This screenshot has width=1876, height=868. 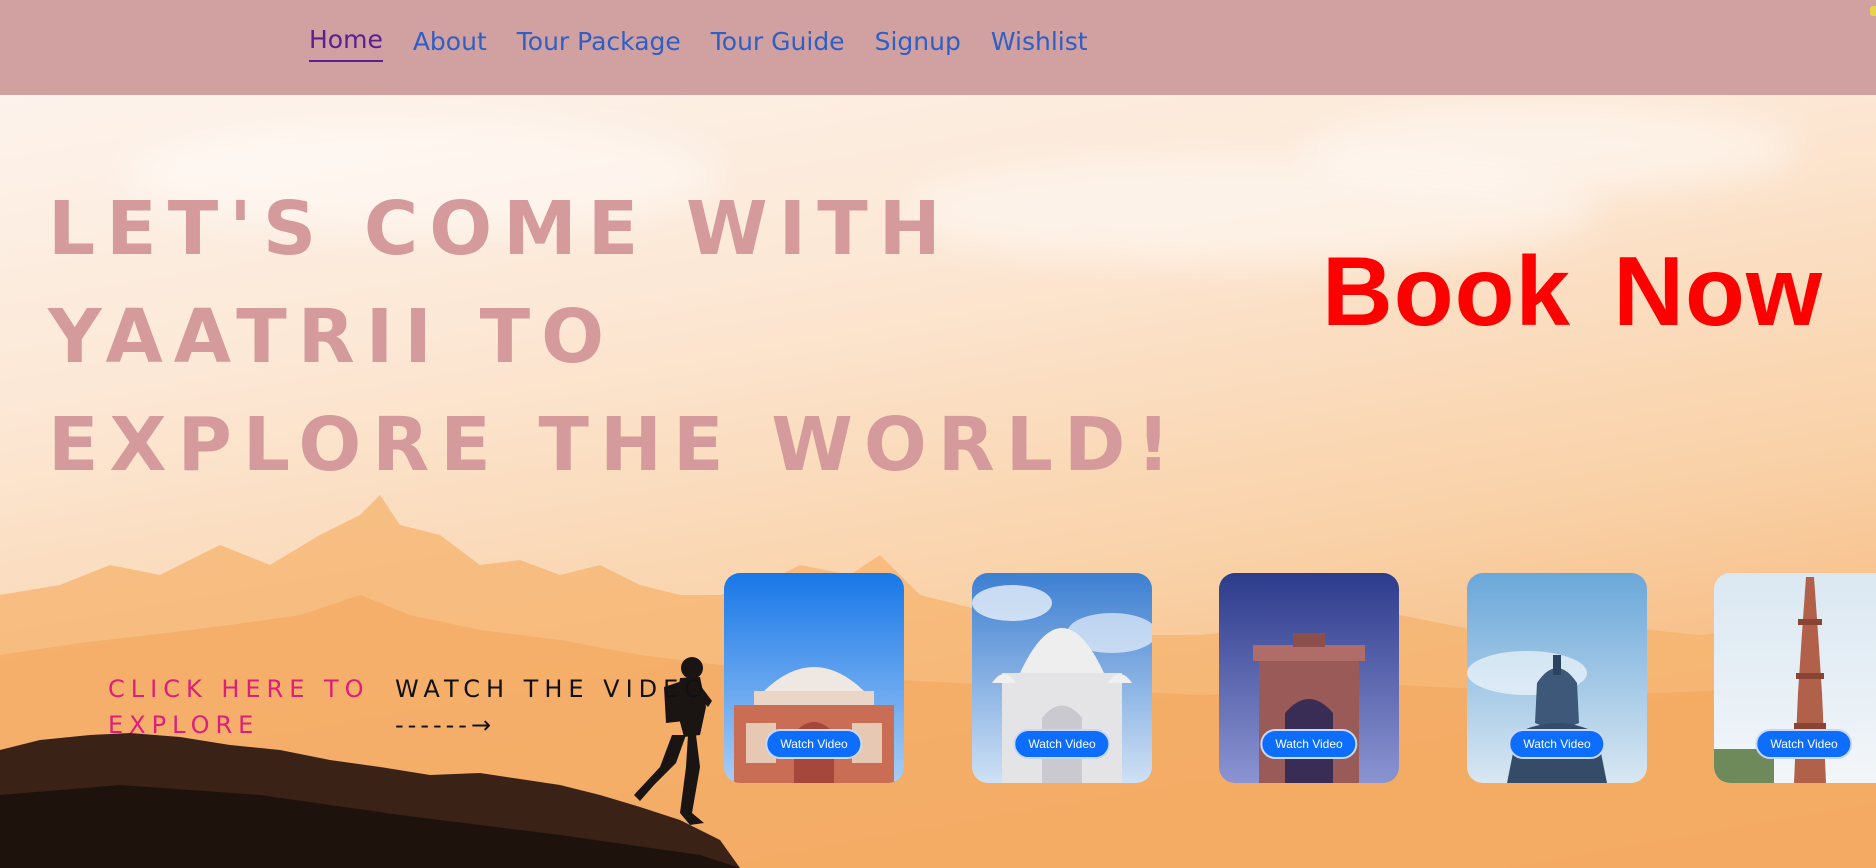 I want to click on video-card-shiva-statue: Watch Video, so click(x=1557, y=678).